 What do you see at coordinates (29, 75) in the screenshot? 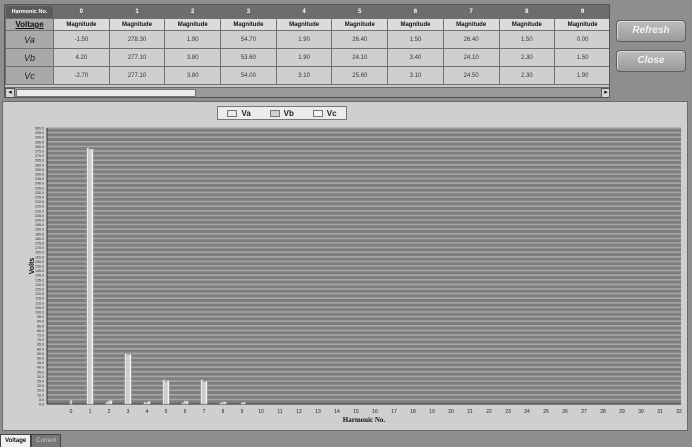
I see `row-label: Vc` at bounding box center [29, 75].